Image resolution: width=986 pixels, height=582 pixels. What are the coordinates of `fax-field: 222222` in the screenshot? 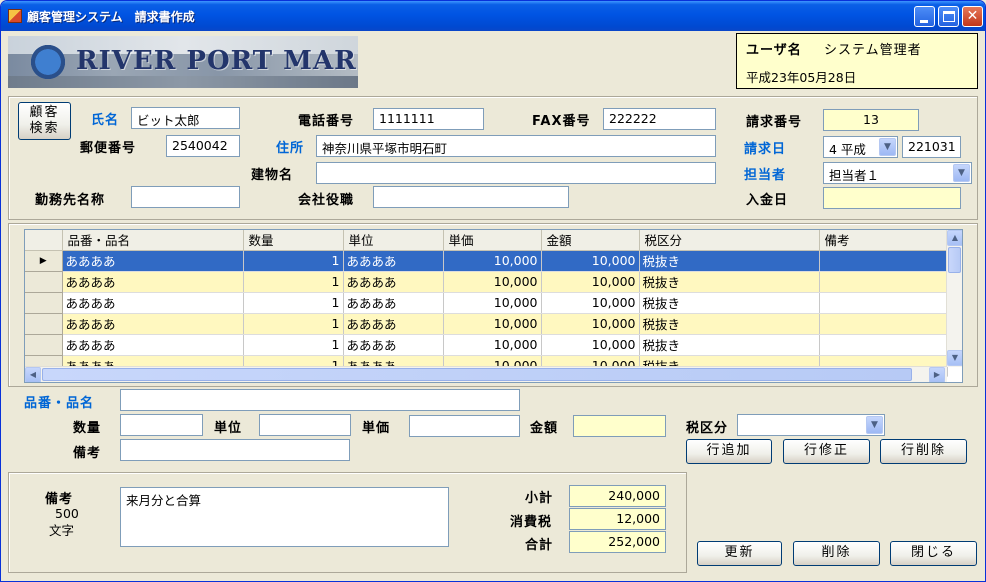 It's located at (659, 119).